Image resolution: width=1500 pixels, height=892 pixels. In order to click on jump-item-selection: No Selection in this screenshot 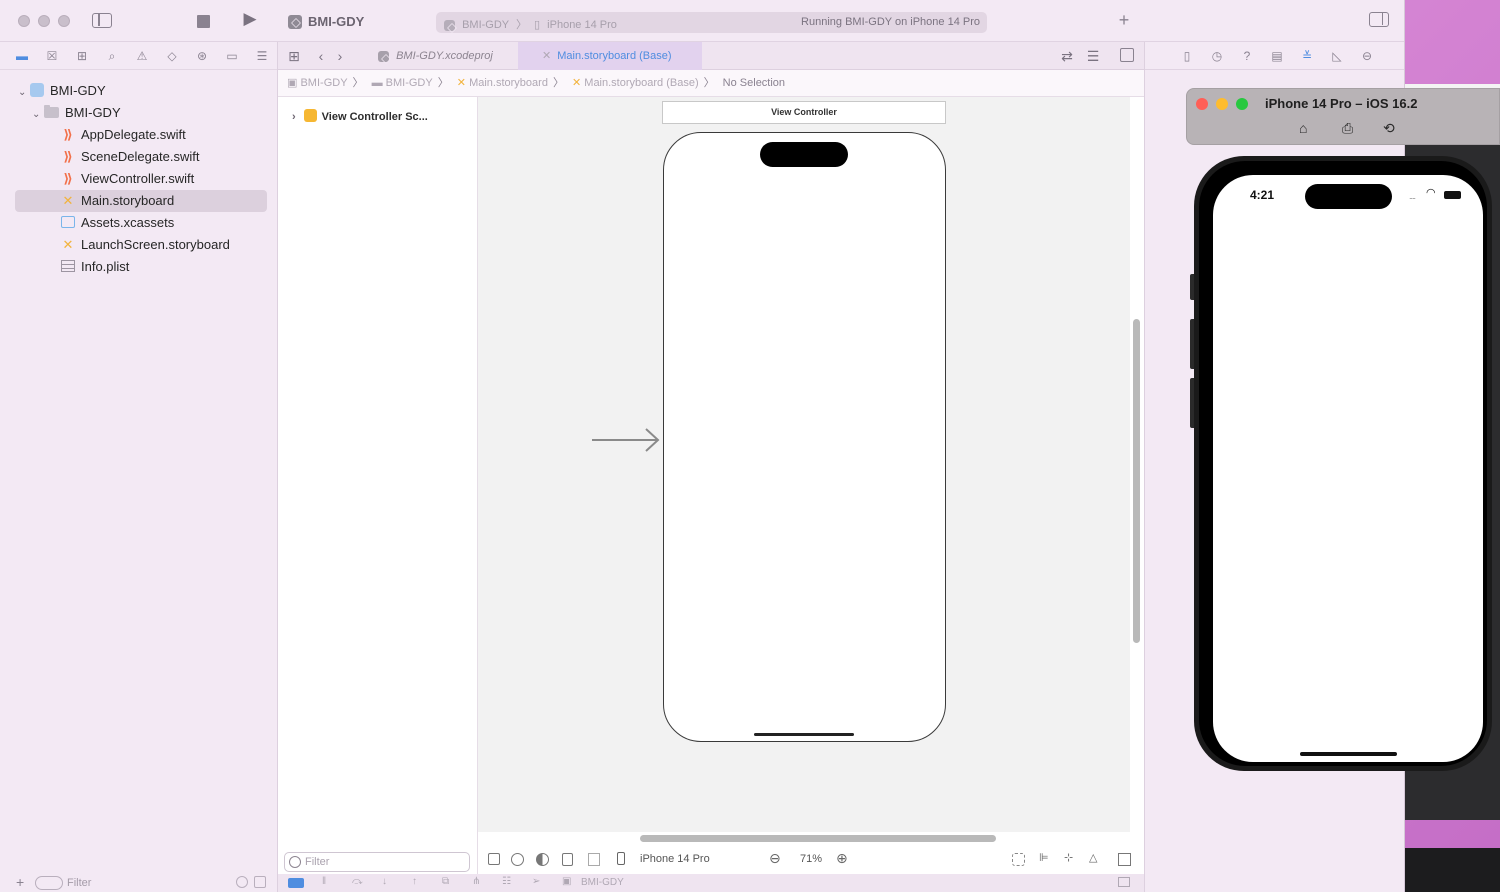, I will do `click(754, 83)`.